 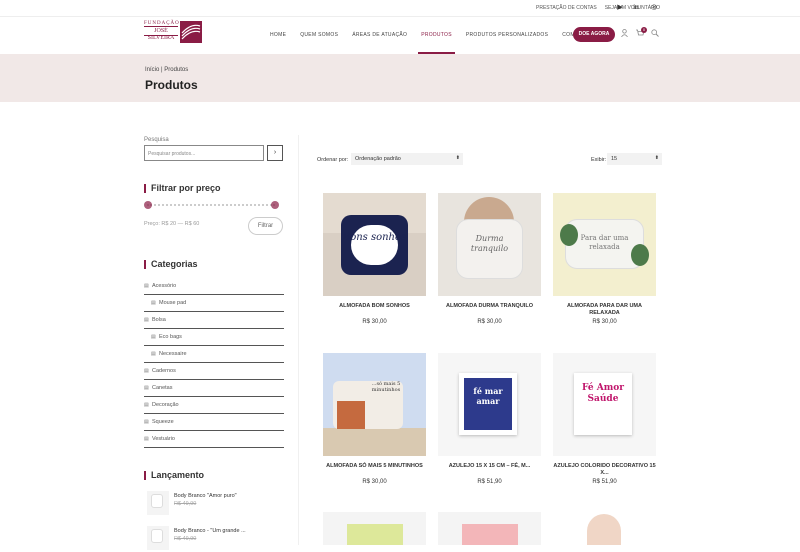 I want to click on nav-quem-somos: QUEM SOMOS, so click(x=319, y=35).